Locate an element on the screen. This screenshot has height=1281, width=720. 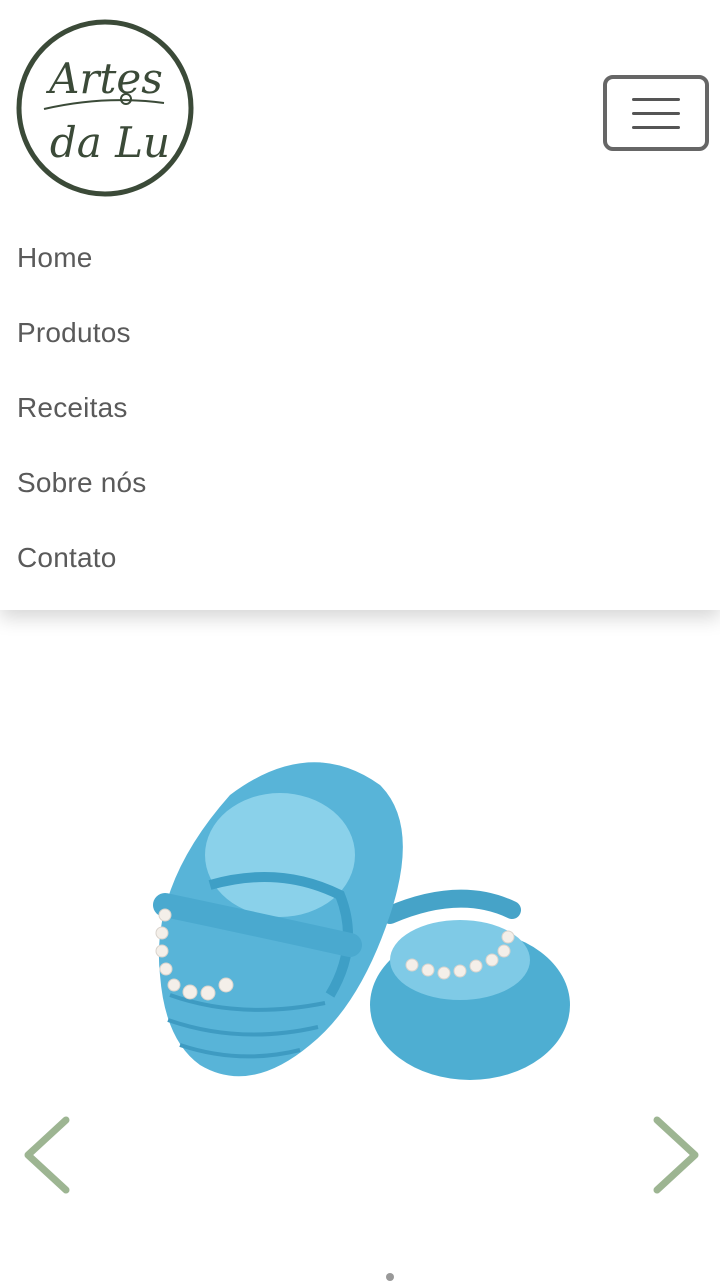
nav-item-receitas: Receitas is located at coordinates (360, 407).